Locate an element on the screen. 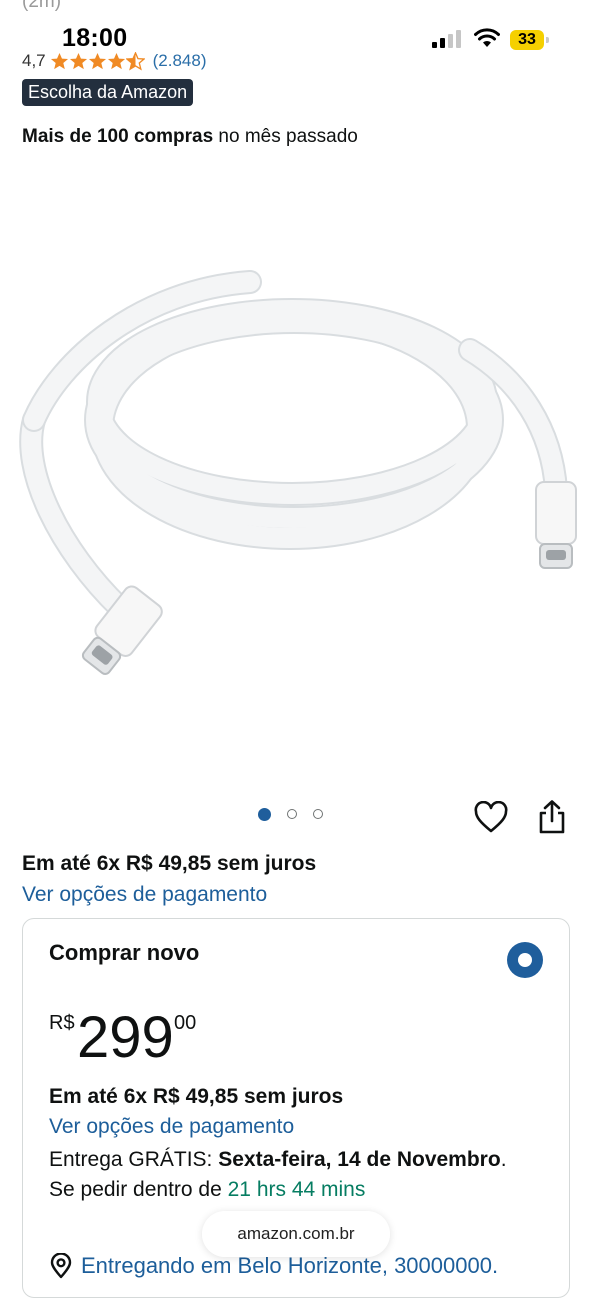 Image resolution: width=592 pixels, height=1298 pixels. delivery-prefix: Entrega GRÁTIS: is located at coordinates (134, 1159).